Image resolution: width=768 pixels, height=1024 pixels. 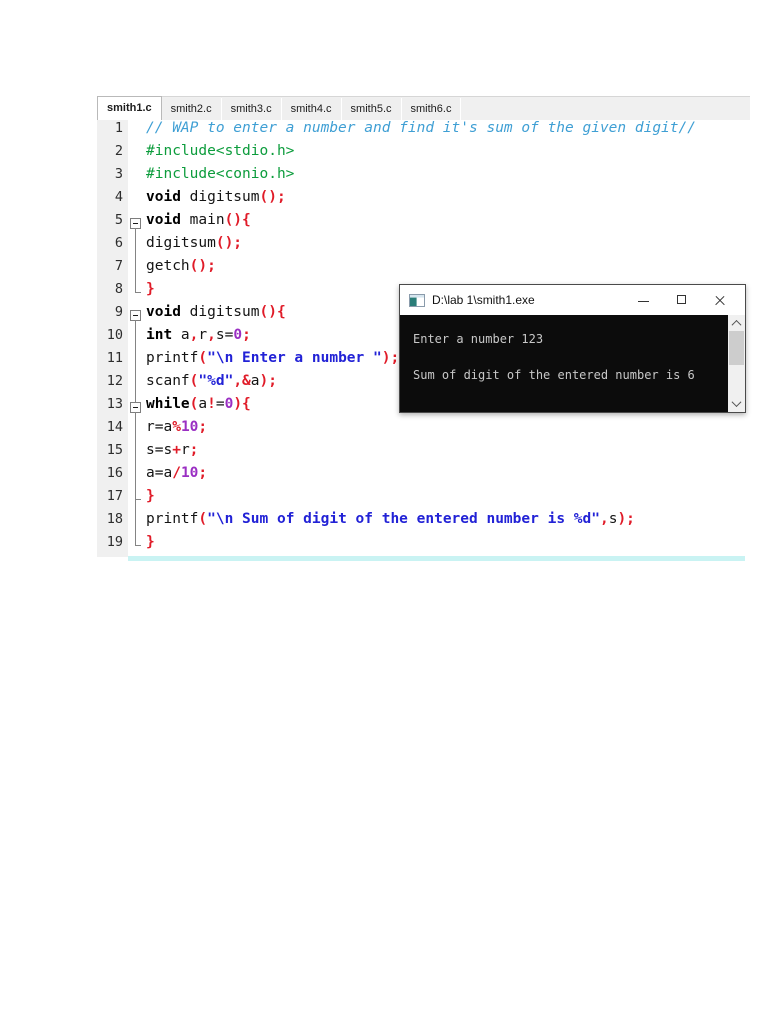 What do you see at coordinates (423, 154) in the screenshot?
I see `code-line: 2 #include<stdio.h>` at bounding box center [423, 154].